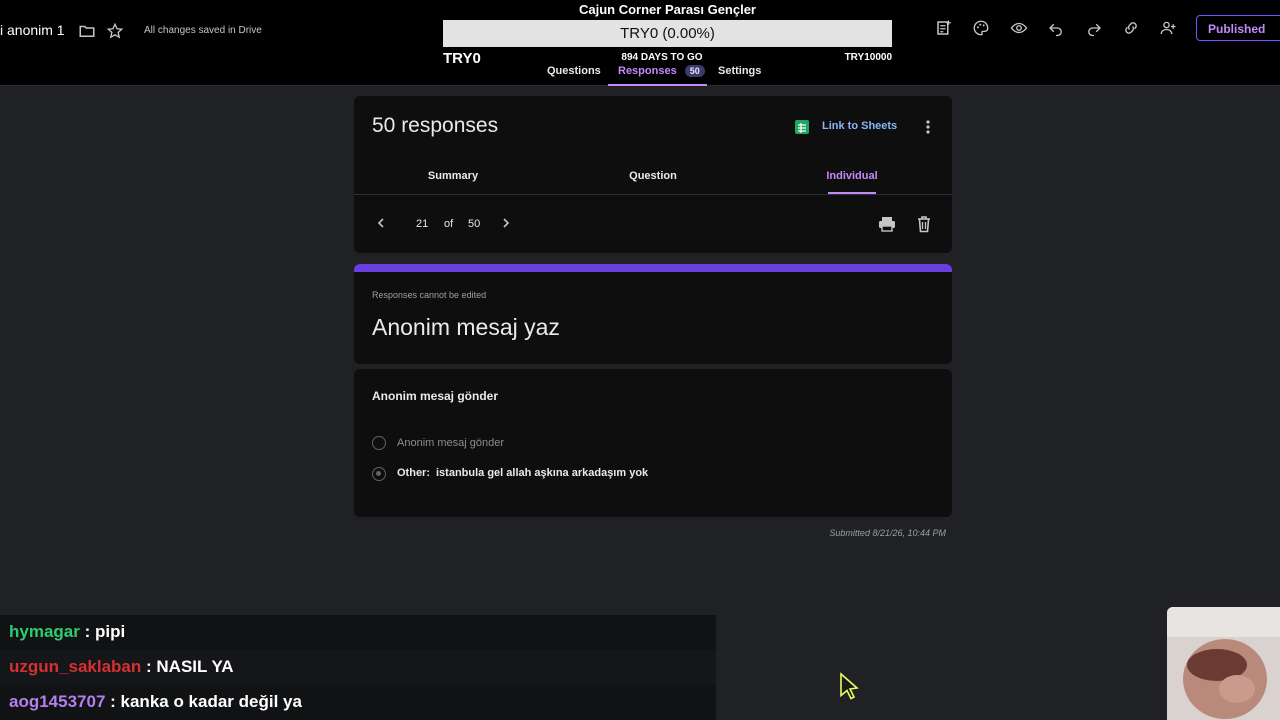 This screenshot has height=720, width=1280. What do you see at coordinates (653, 194) in the screenshot?
I see `divider` at bounding box center [653, 194].